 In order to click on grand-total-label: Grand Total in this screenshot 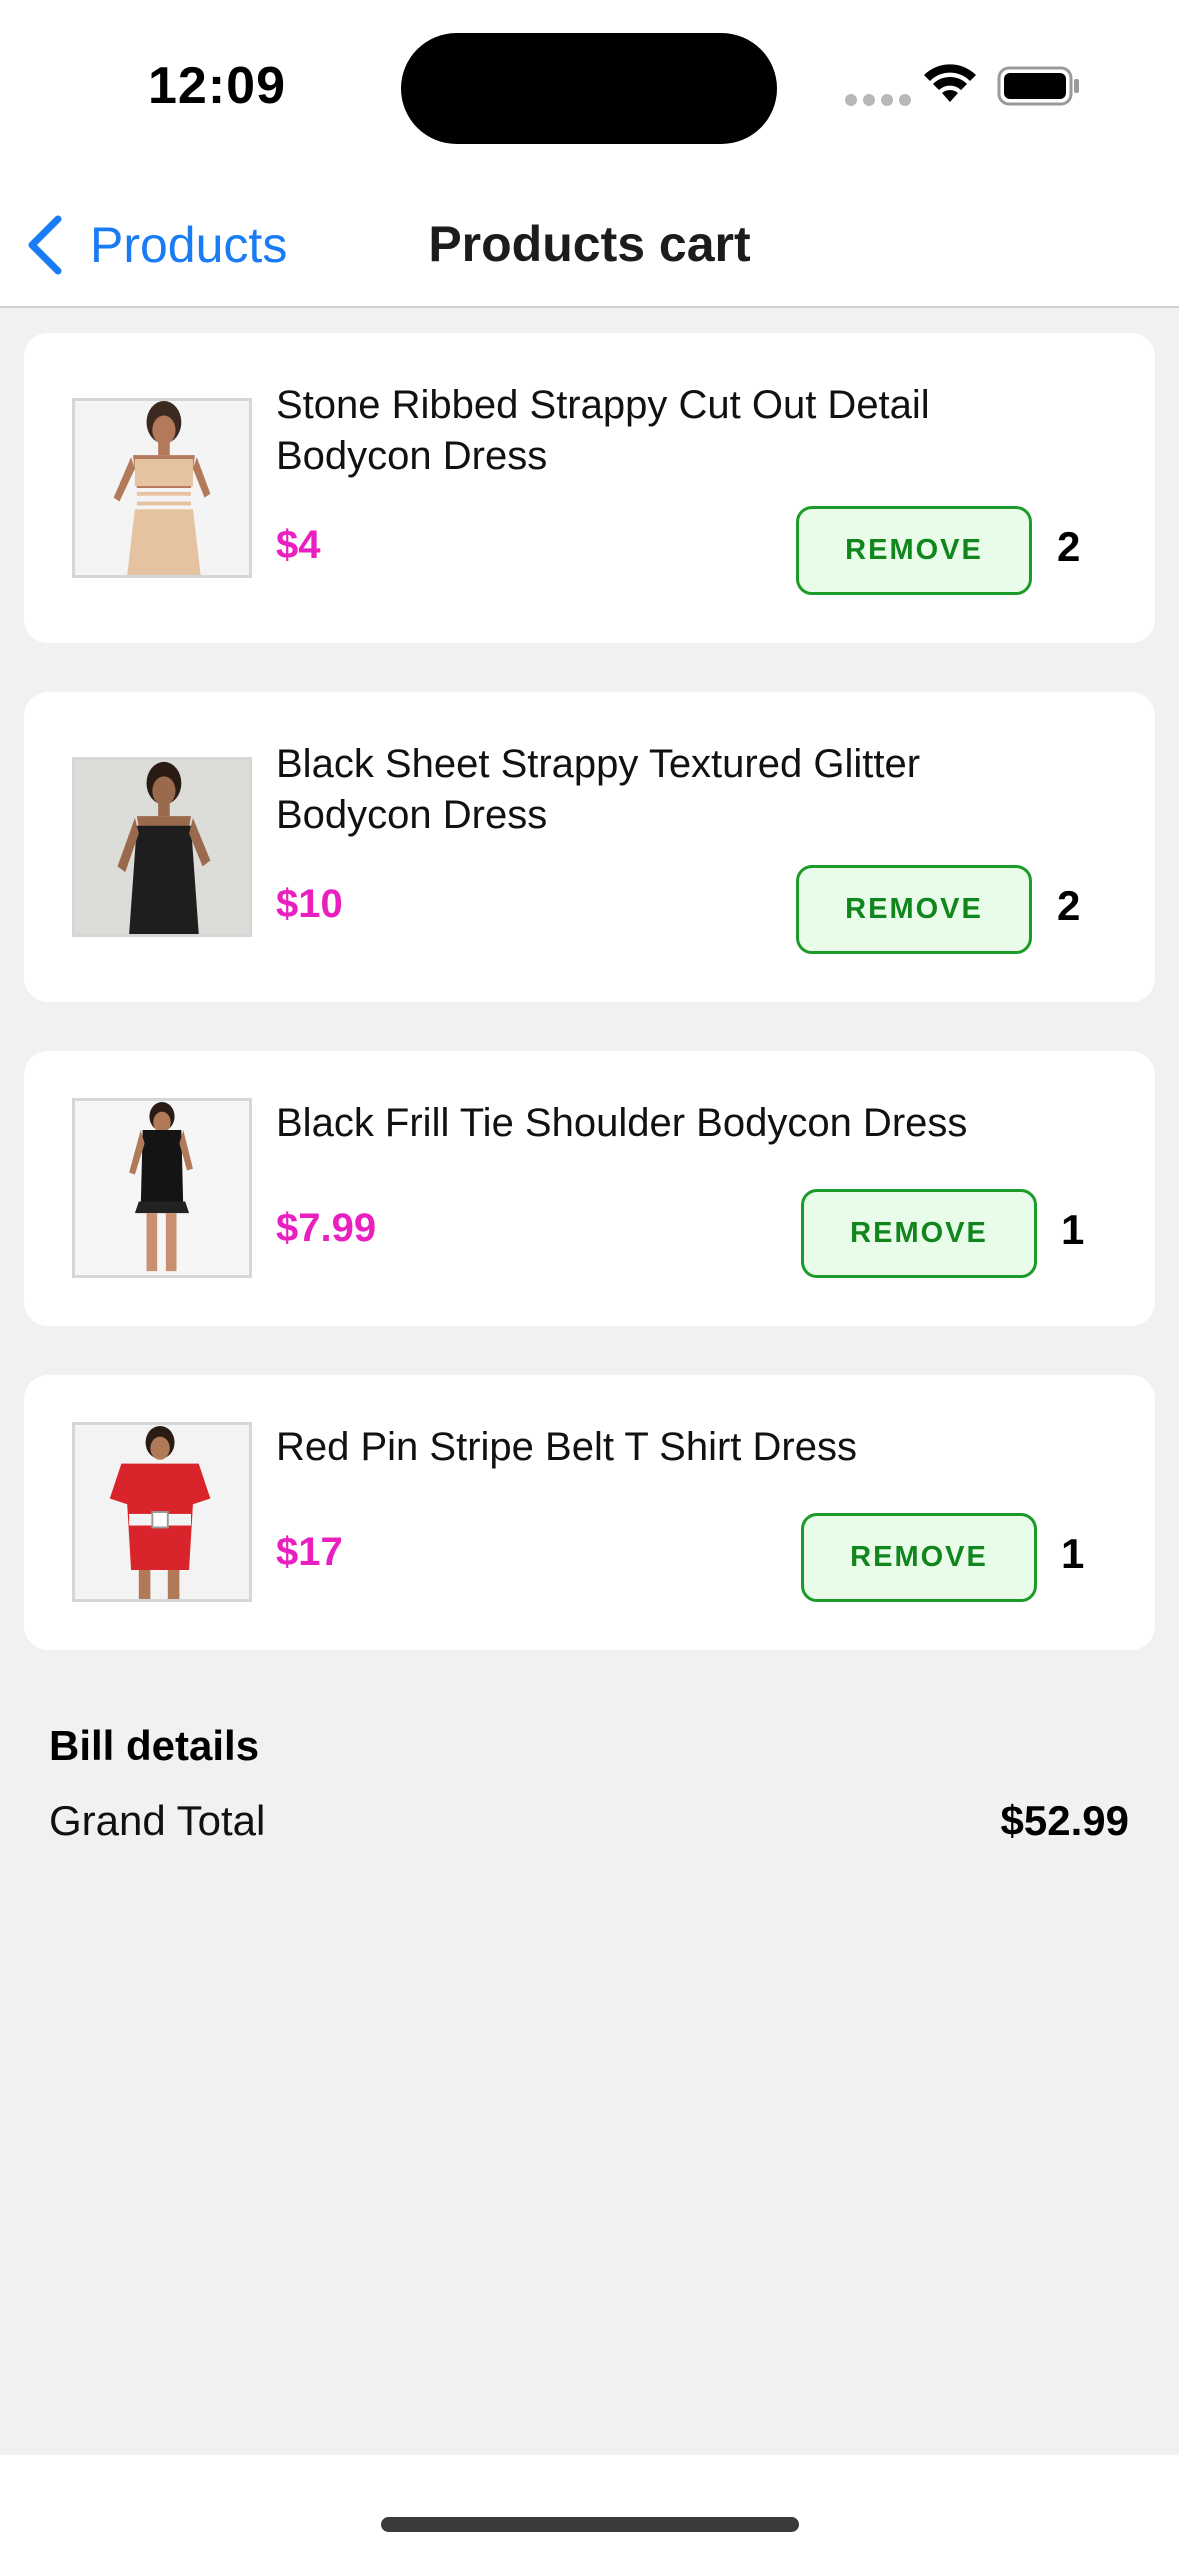, I will do `click(157, 1820)`.